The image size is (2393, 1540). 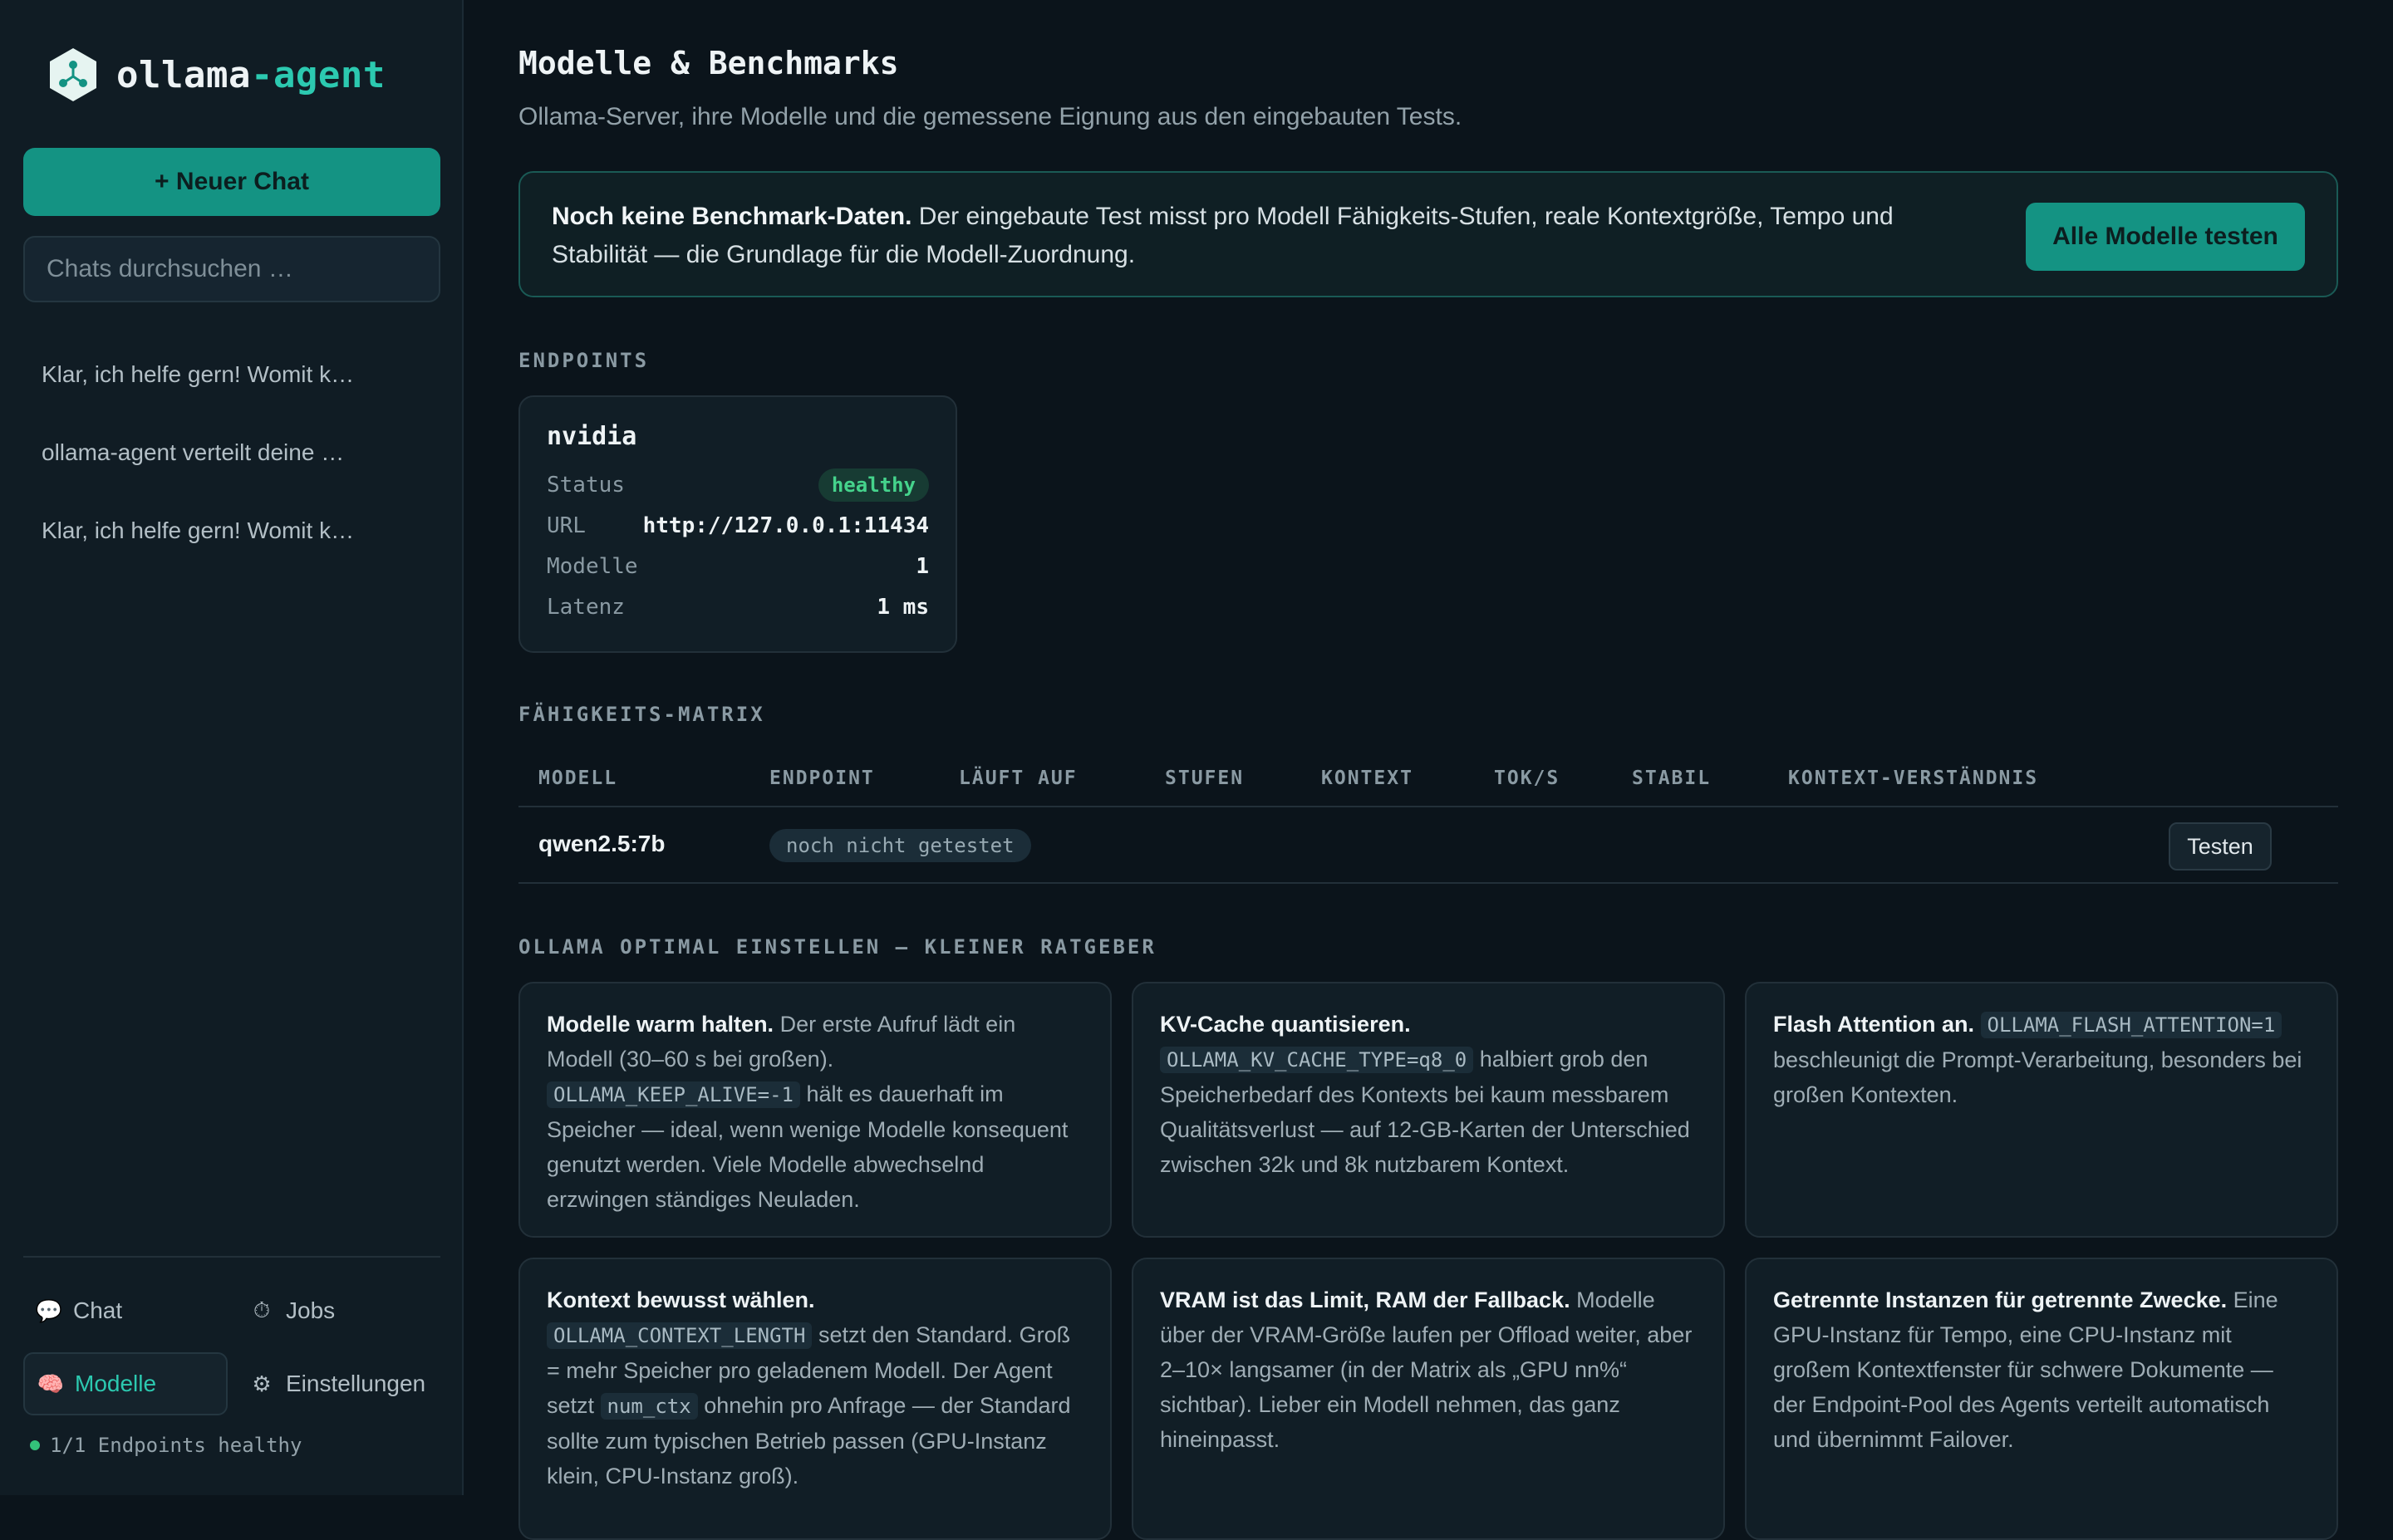 I want to click on code-snippet: OLLAMA_CONTEXT_LENGTH, so click(x=680, y=1335).